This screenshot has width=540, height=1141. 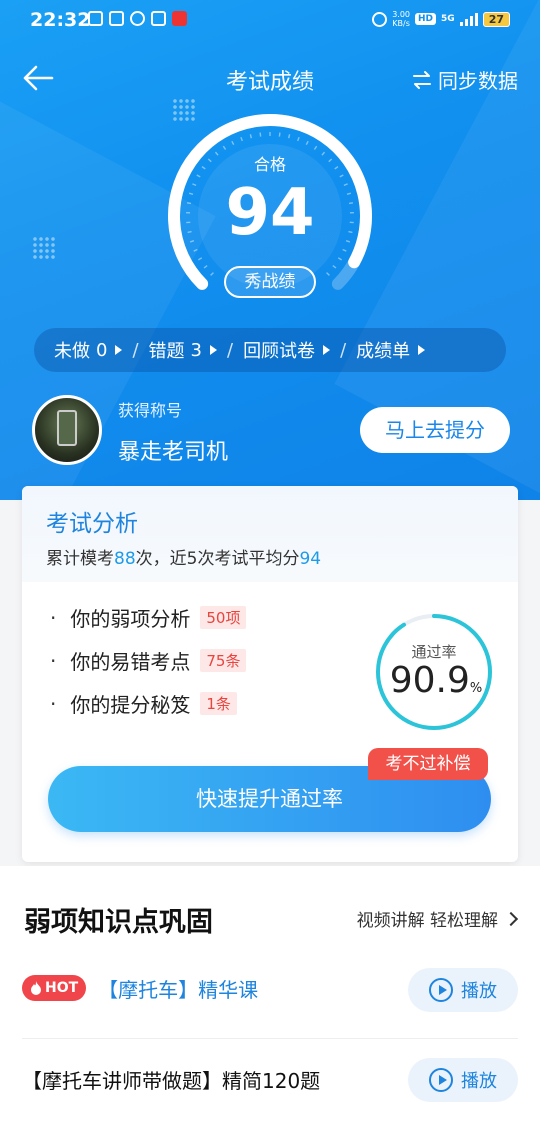 I want to click on shortcut-wrong-questions: 错题 3, so click(x=183, y=350).